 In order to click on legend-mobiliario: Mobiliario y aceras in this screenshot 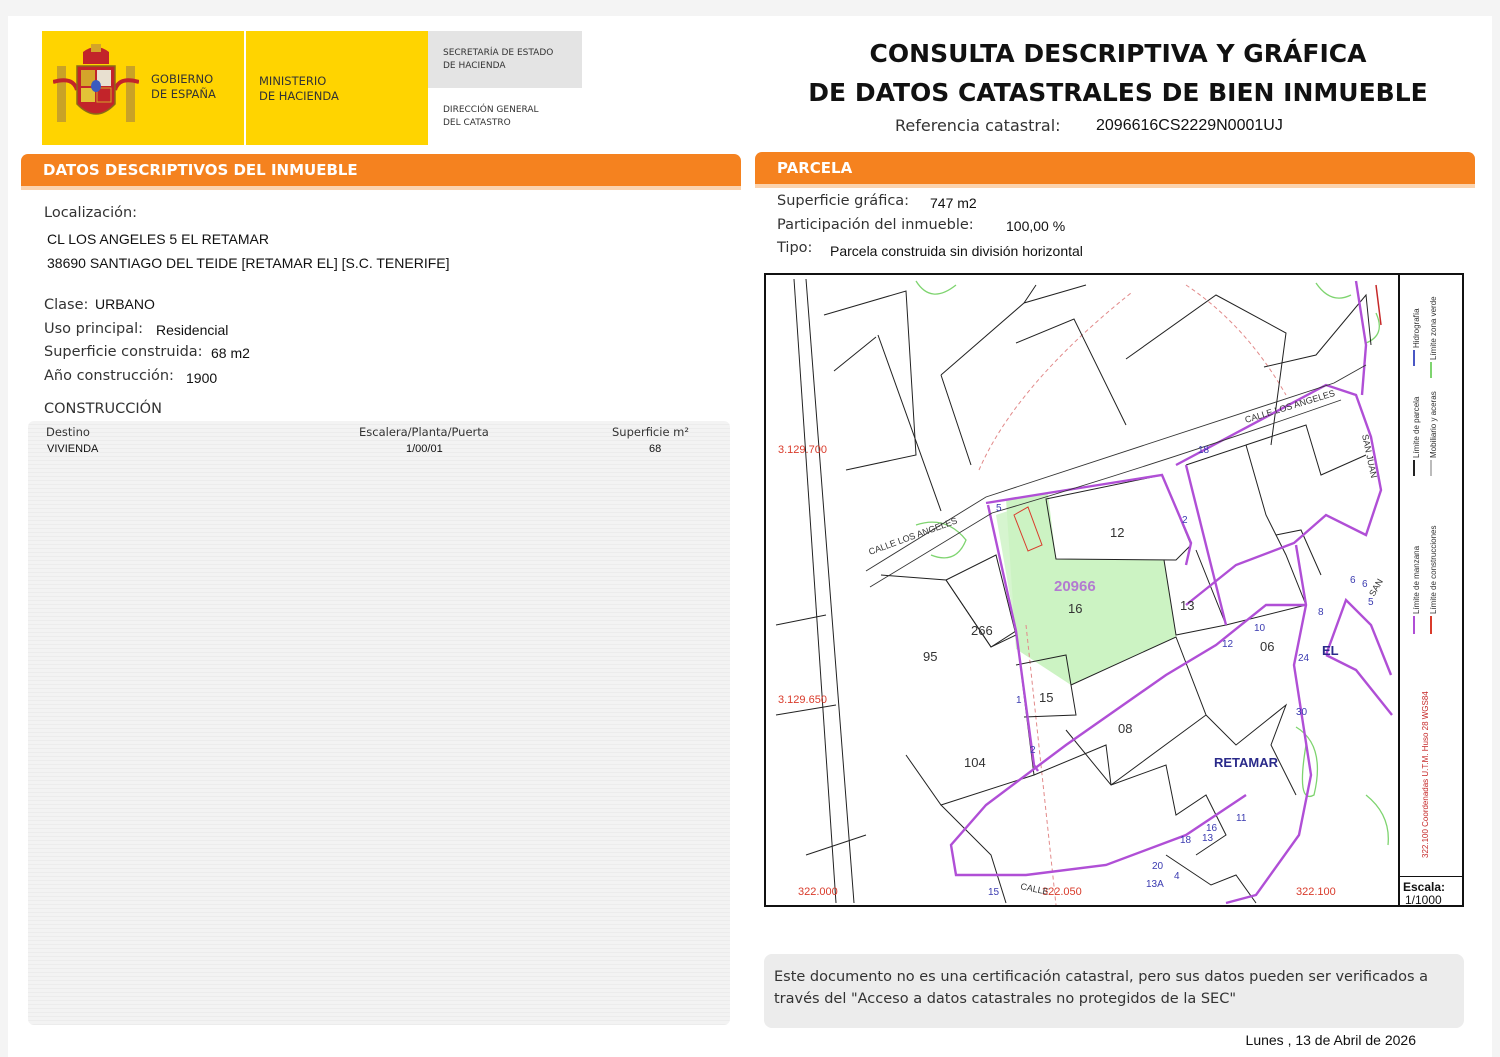, I will do `click(1433, 424)`.